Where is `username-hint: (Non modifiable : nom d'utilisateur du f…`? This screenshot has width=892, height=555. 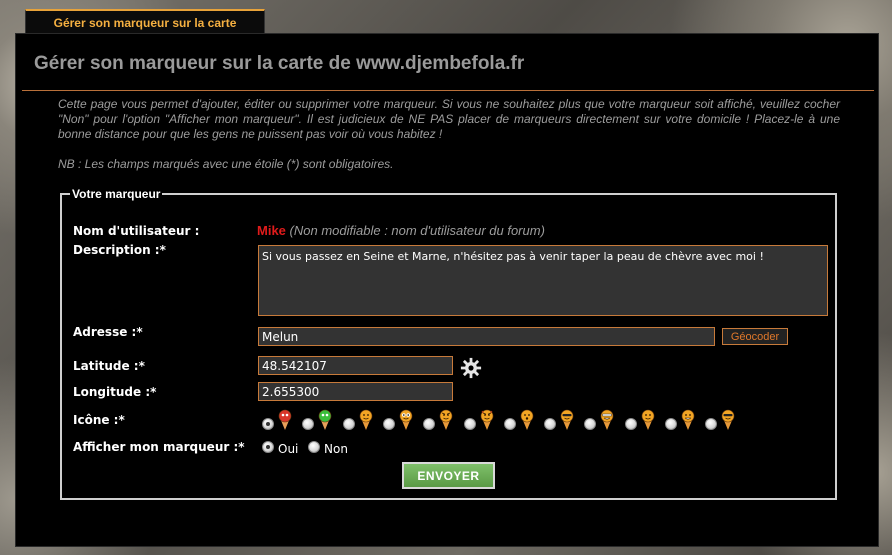 username-hint: (Non modifiable : nom d'utilisateur du f… is located at coordinates (417, 230).